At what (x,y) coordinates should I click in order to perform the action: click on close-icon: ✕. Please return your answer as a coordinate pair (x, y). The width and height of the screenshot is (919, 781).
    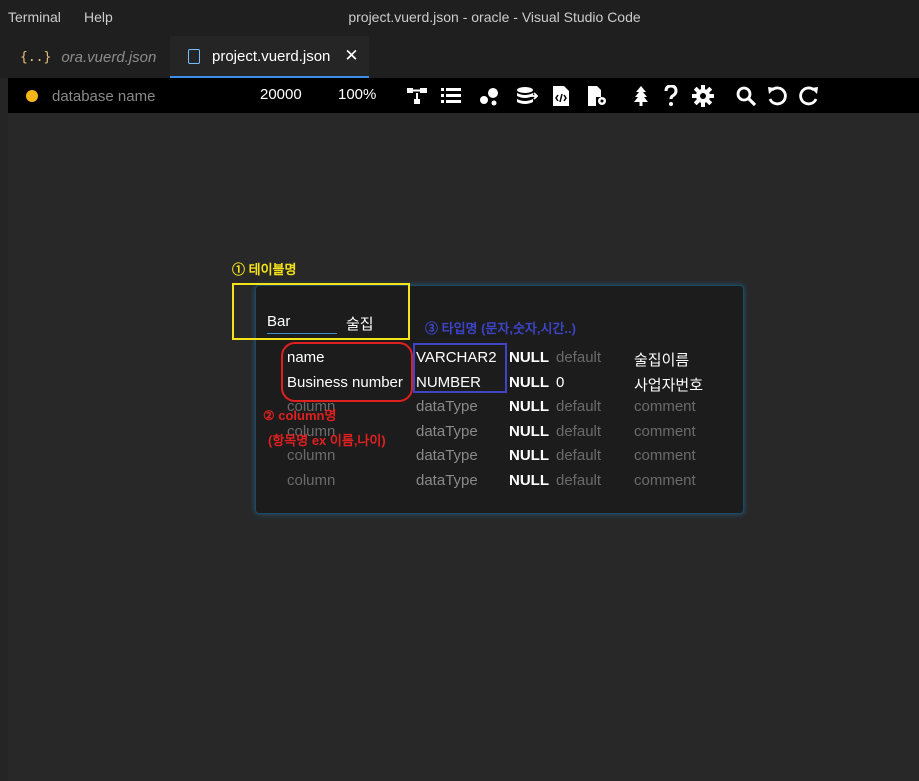
    Looking at the image, I should click on (351, 56).